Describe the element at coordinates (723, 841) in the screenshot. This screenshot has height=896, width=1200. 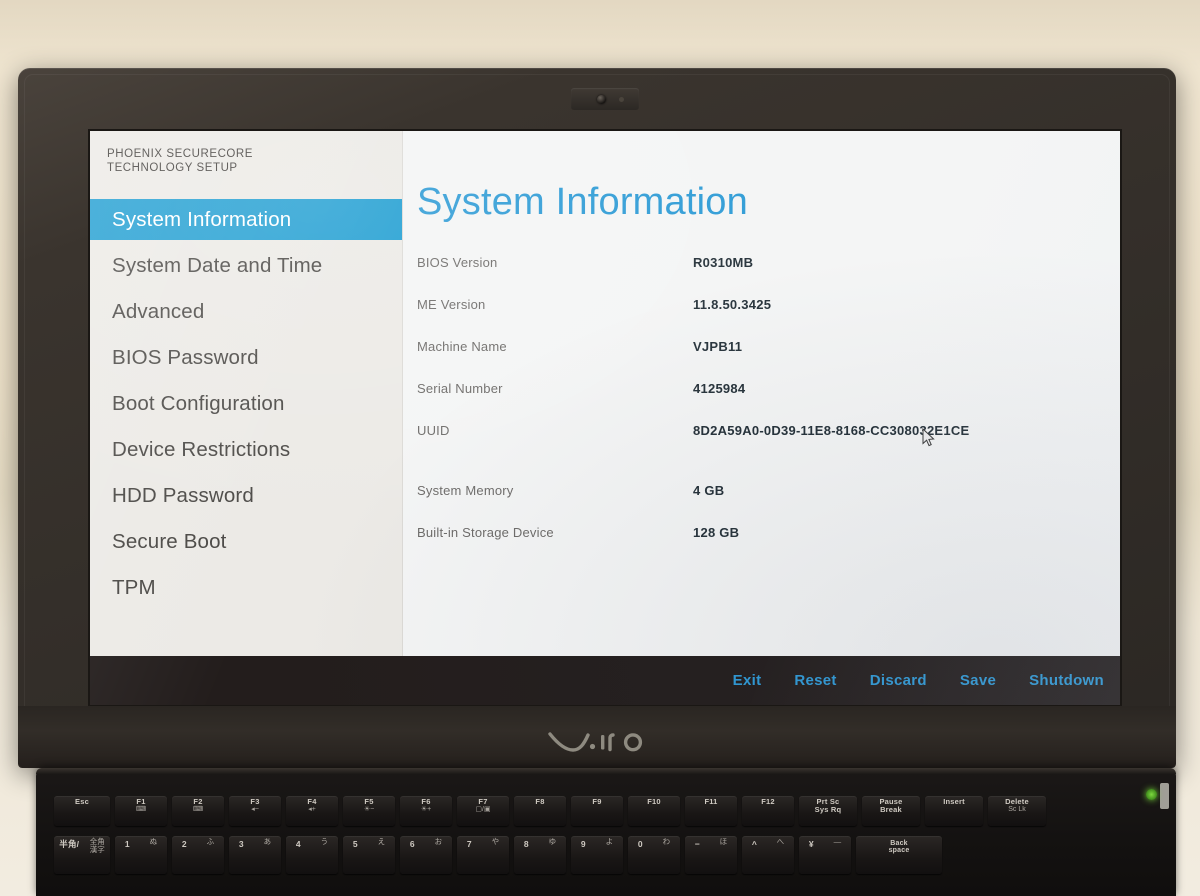
I see `key-sublabel: ほ` at that location.